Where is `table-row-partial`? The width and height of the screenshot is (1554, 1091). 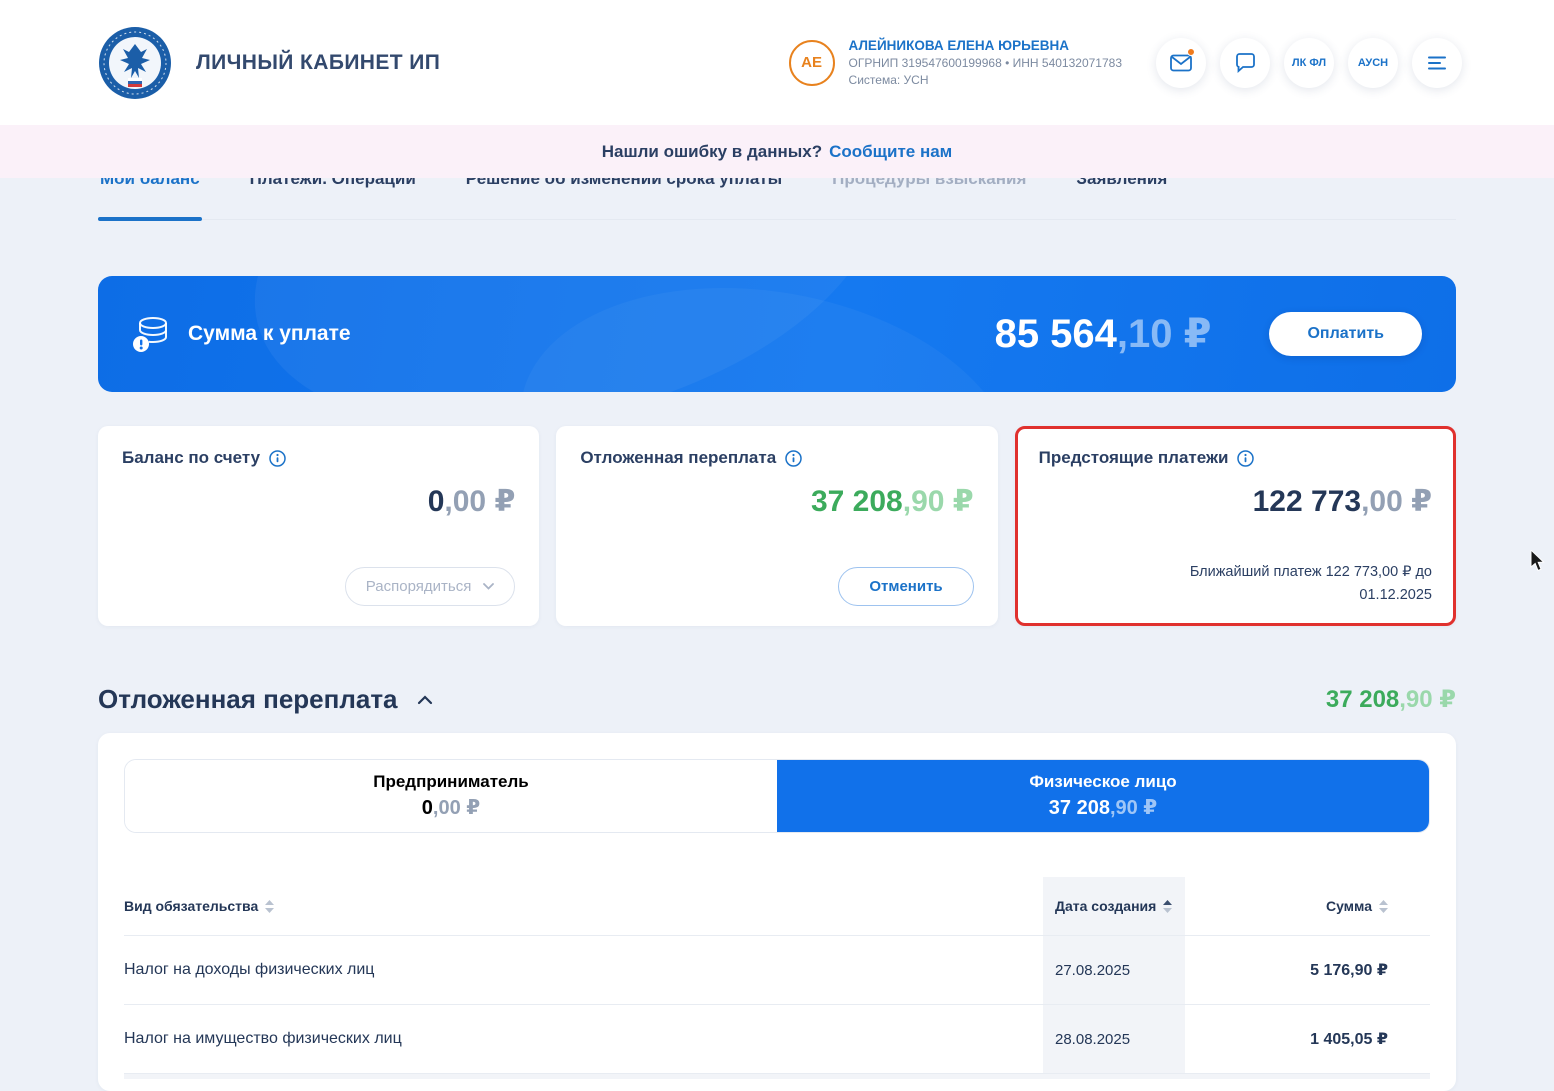
table-row-partial is located at coordinates (777, 1076).